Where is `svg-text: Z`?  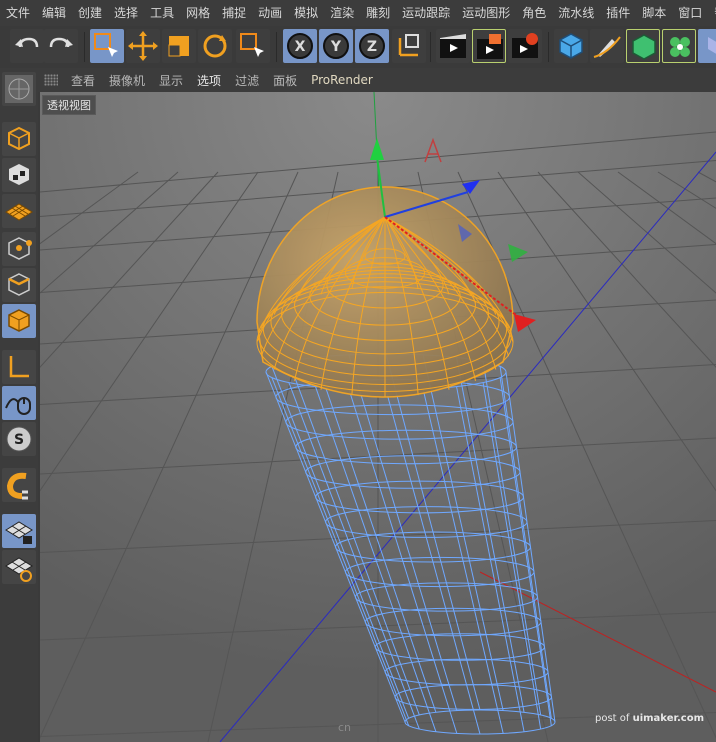
svg-text: Z is located at coordinates (372, 47).